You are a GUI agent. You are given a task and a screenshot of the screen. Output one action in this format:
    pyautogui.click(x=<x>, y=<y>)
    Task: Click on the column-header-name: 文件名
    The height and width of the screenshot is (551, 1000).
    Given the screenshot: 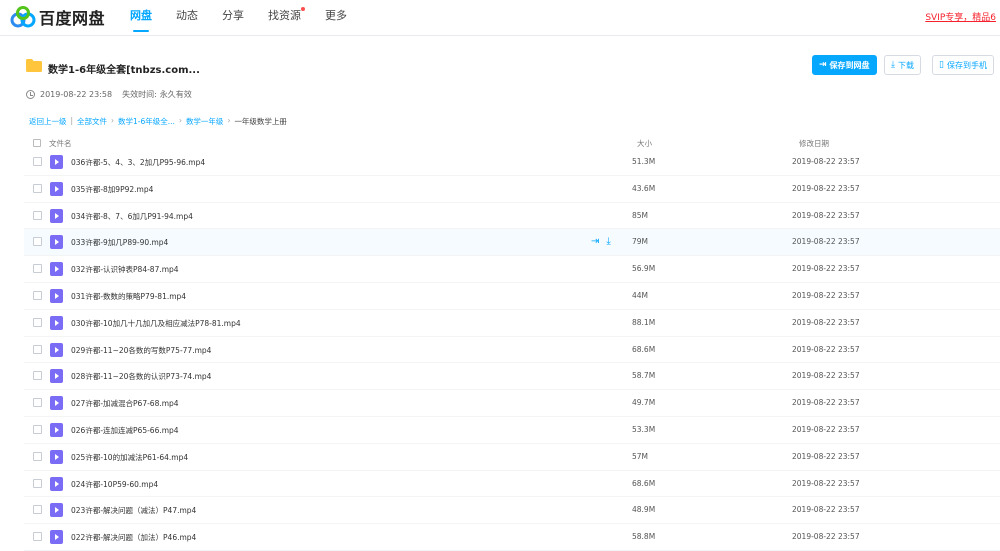 What is the action you would take?
    pyautogui.click(x=60, y=143)
    